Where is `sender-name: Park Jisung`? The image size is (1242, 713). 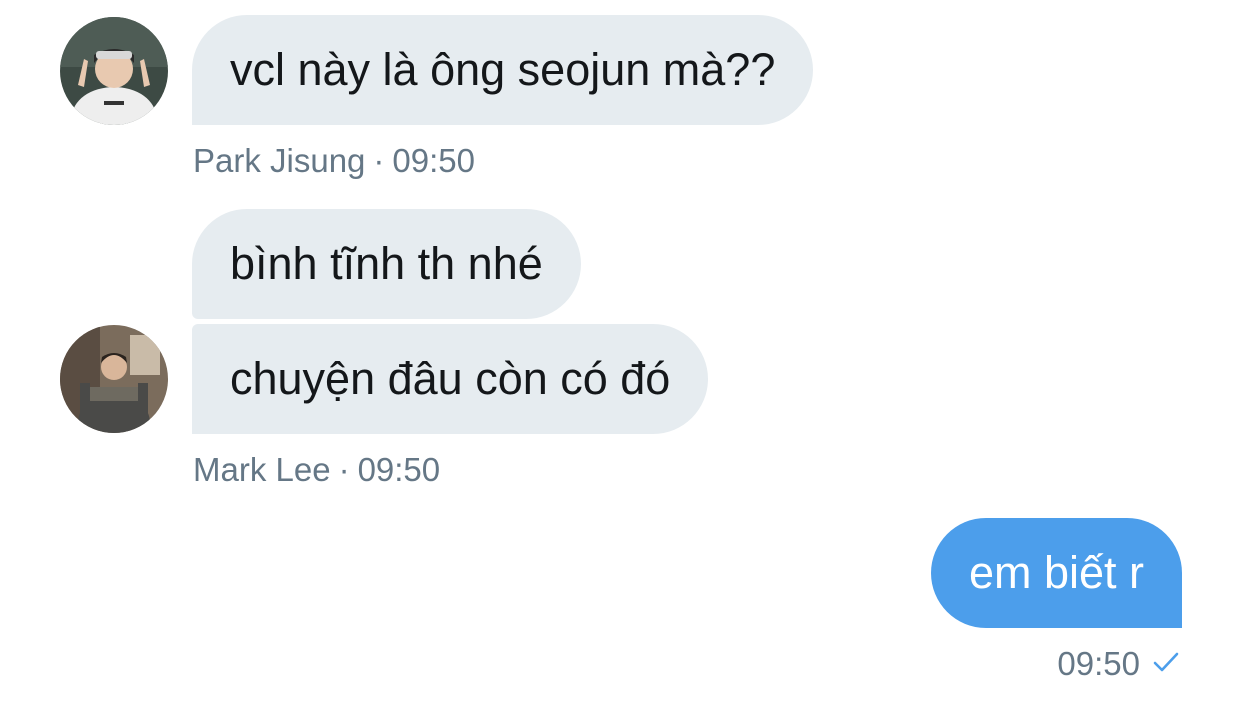 sender-name: Park Jisung is located at coordinates (279, 160).